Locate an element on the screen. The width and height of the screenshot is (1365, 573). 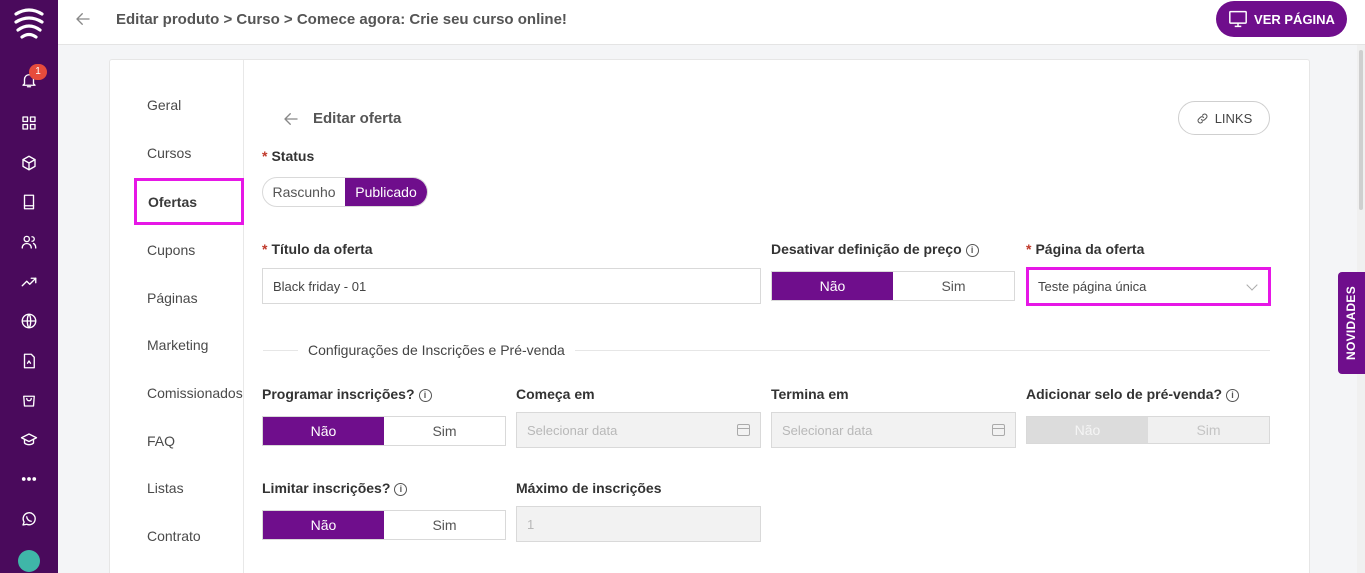
shopping-bag-icon is located at coordinates (29, 400).